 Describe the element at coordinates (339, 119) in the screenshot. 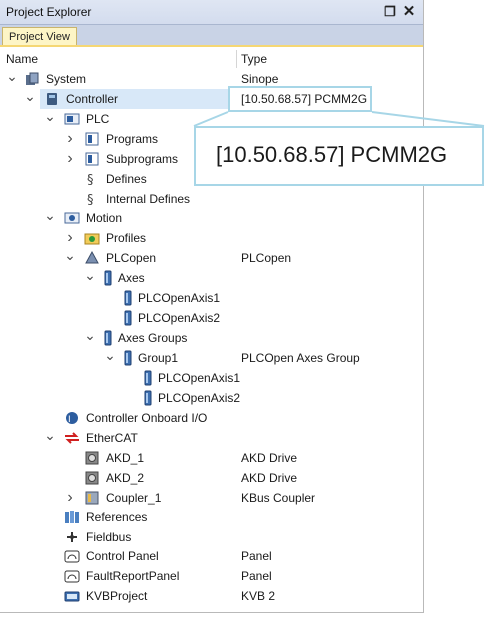

I see `callout-connector` at that location.